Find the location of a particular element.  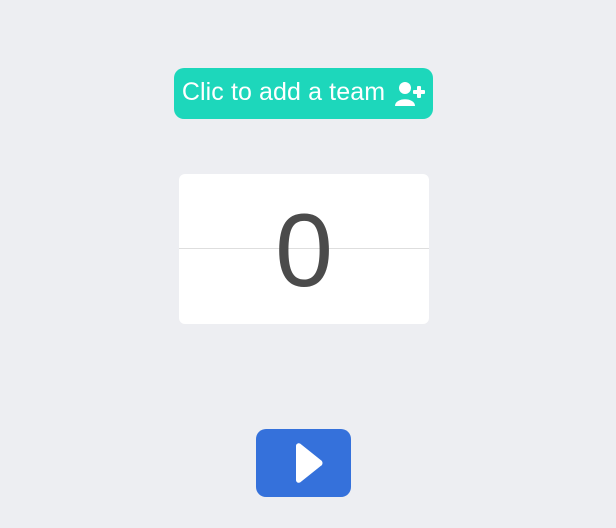

score-card: 0 is located at coordinates (304, 249).